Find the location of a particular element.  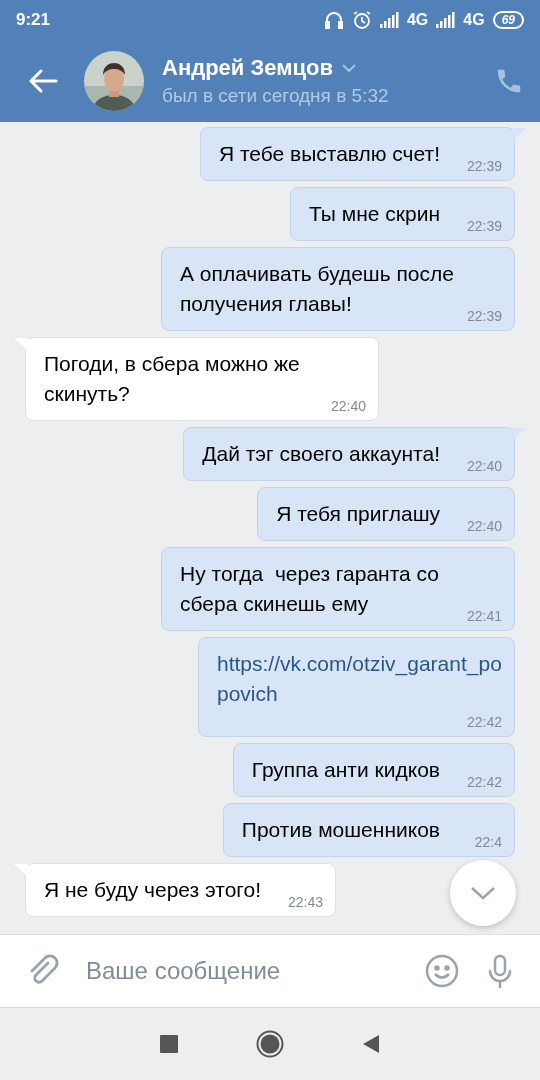

message-text: Погоди, в сбера можно же скинуть? is located at coordinates (172, 378).